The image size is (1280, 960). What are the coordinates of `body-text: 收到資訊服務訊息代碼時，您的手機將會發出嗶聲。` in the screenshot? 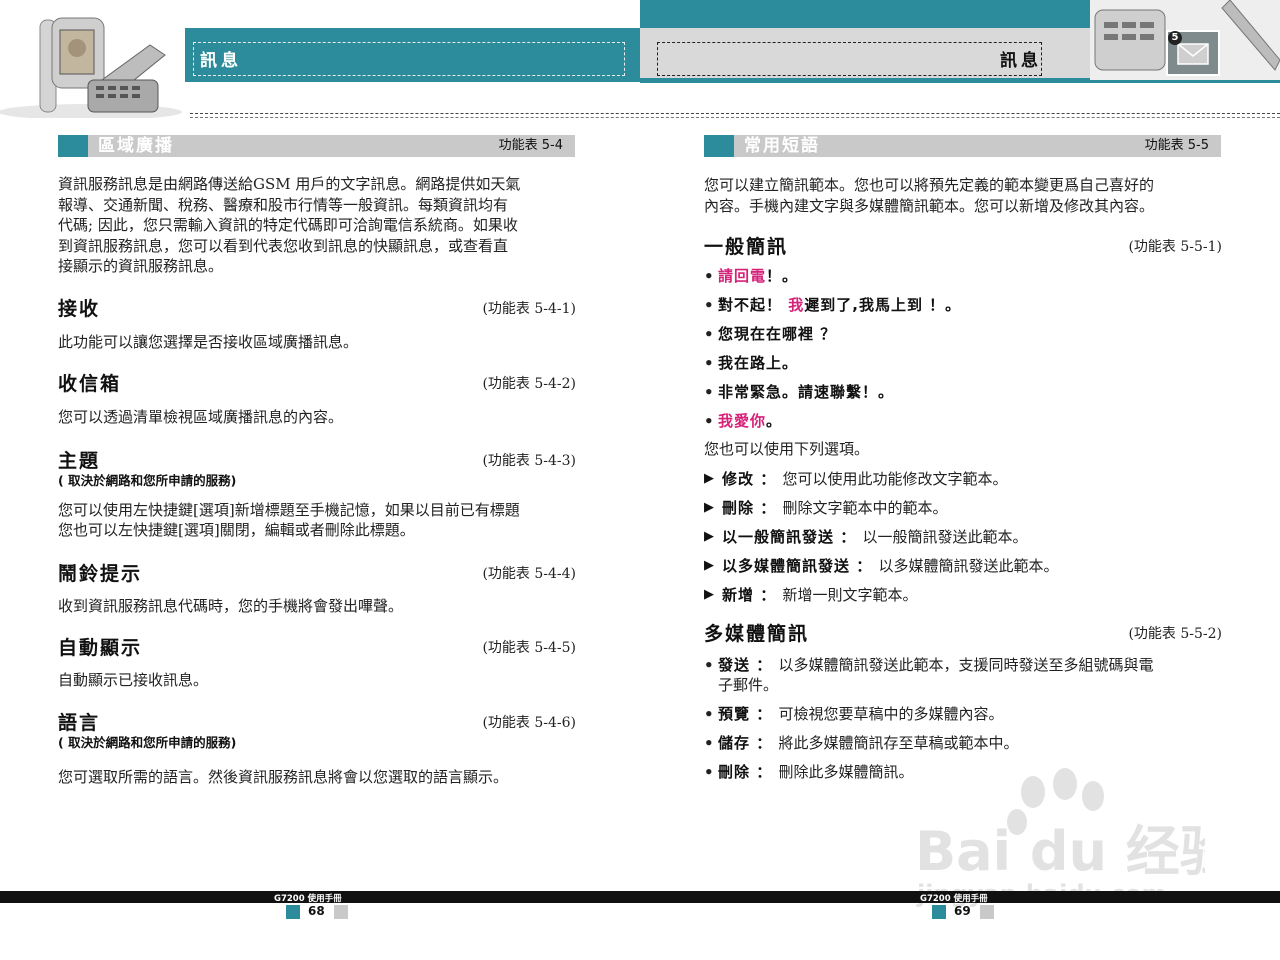 It's located at (231, 605).